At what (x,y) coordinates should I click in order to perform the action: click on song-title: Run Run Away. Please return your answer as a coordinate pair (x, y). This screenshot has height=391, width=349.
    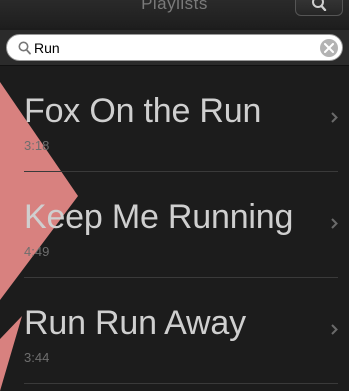
    Looking at the image, I should click on (135, 323).